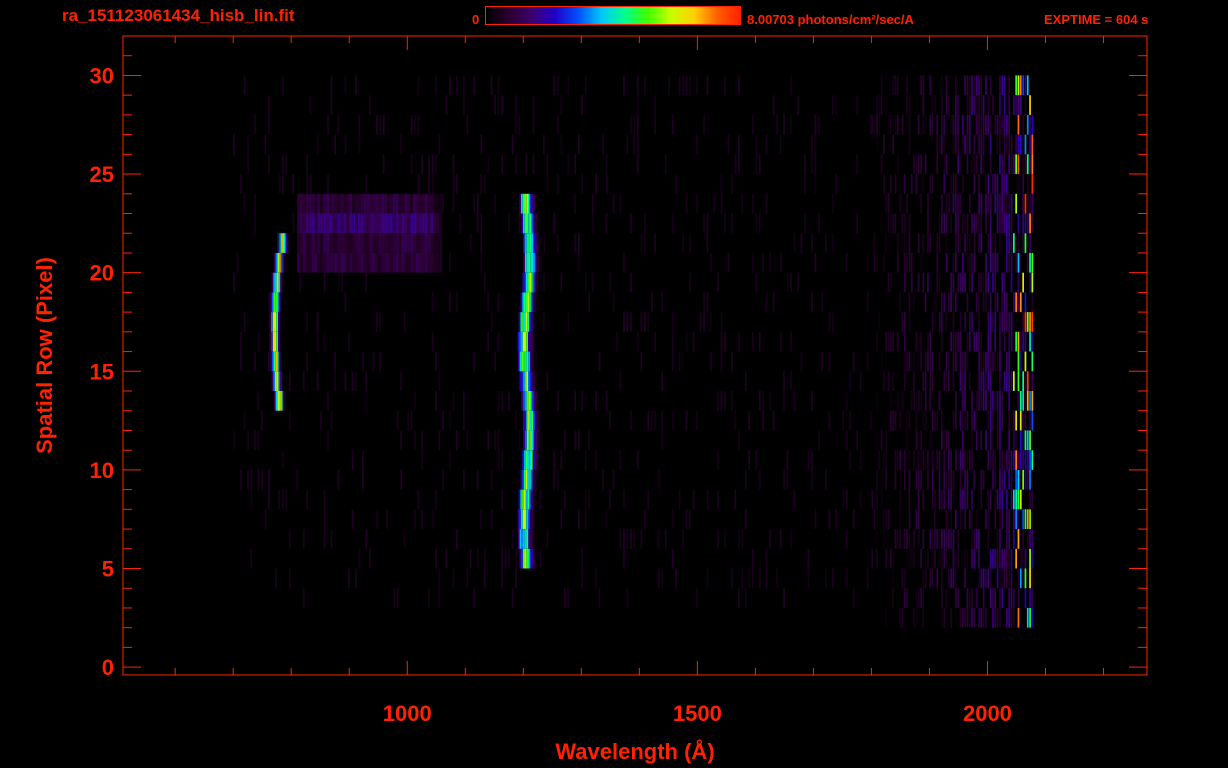 The image size is (1228, 768). What do you see at coordinates (634, 751) in the screenshot?
I see `x-axis-label: Wavelength (Å)` at bounding box center [634, 751].